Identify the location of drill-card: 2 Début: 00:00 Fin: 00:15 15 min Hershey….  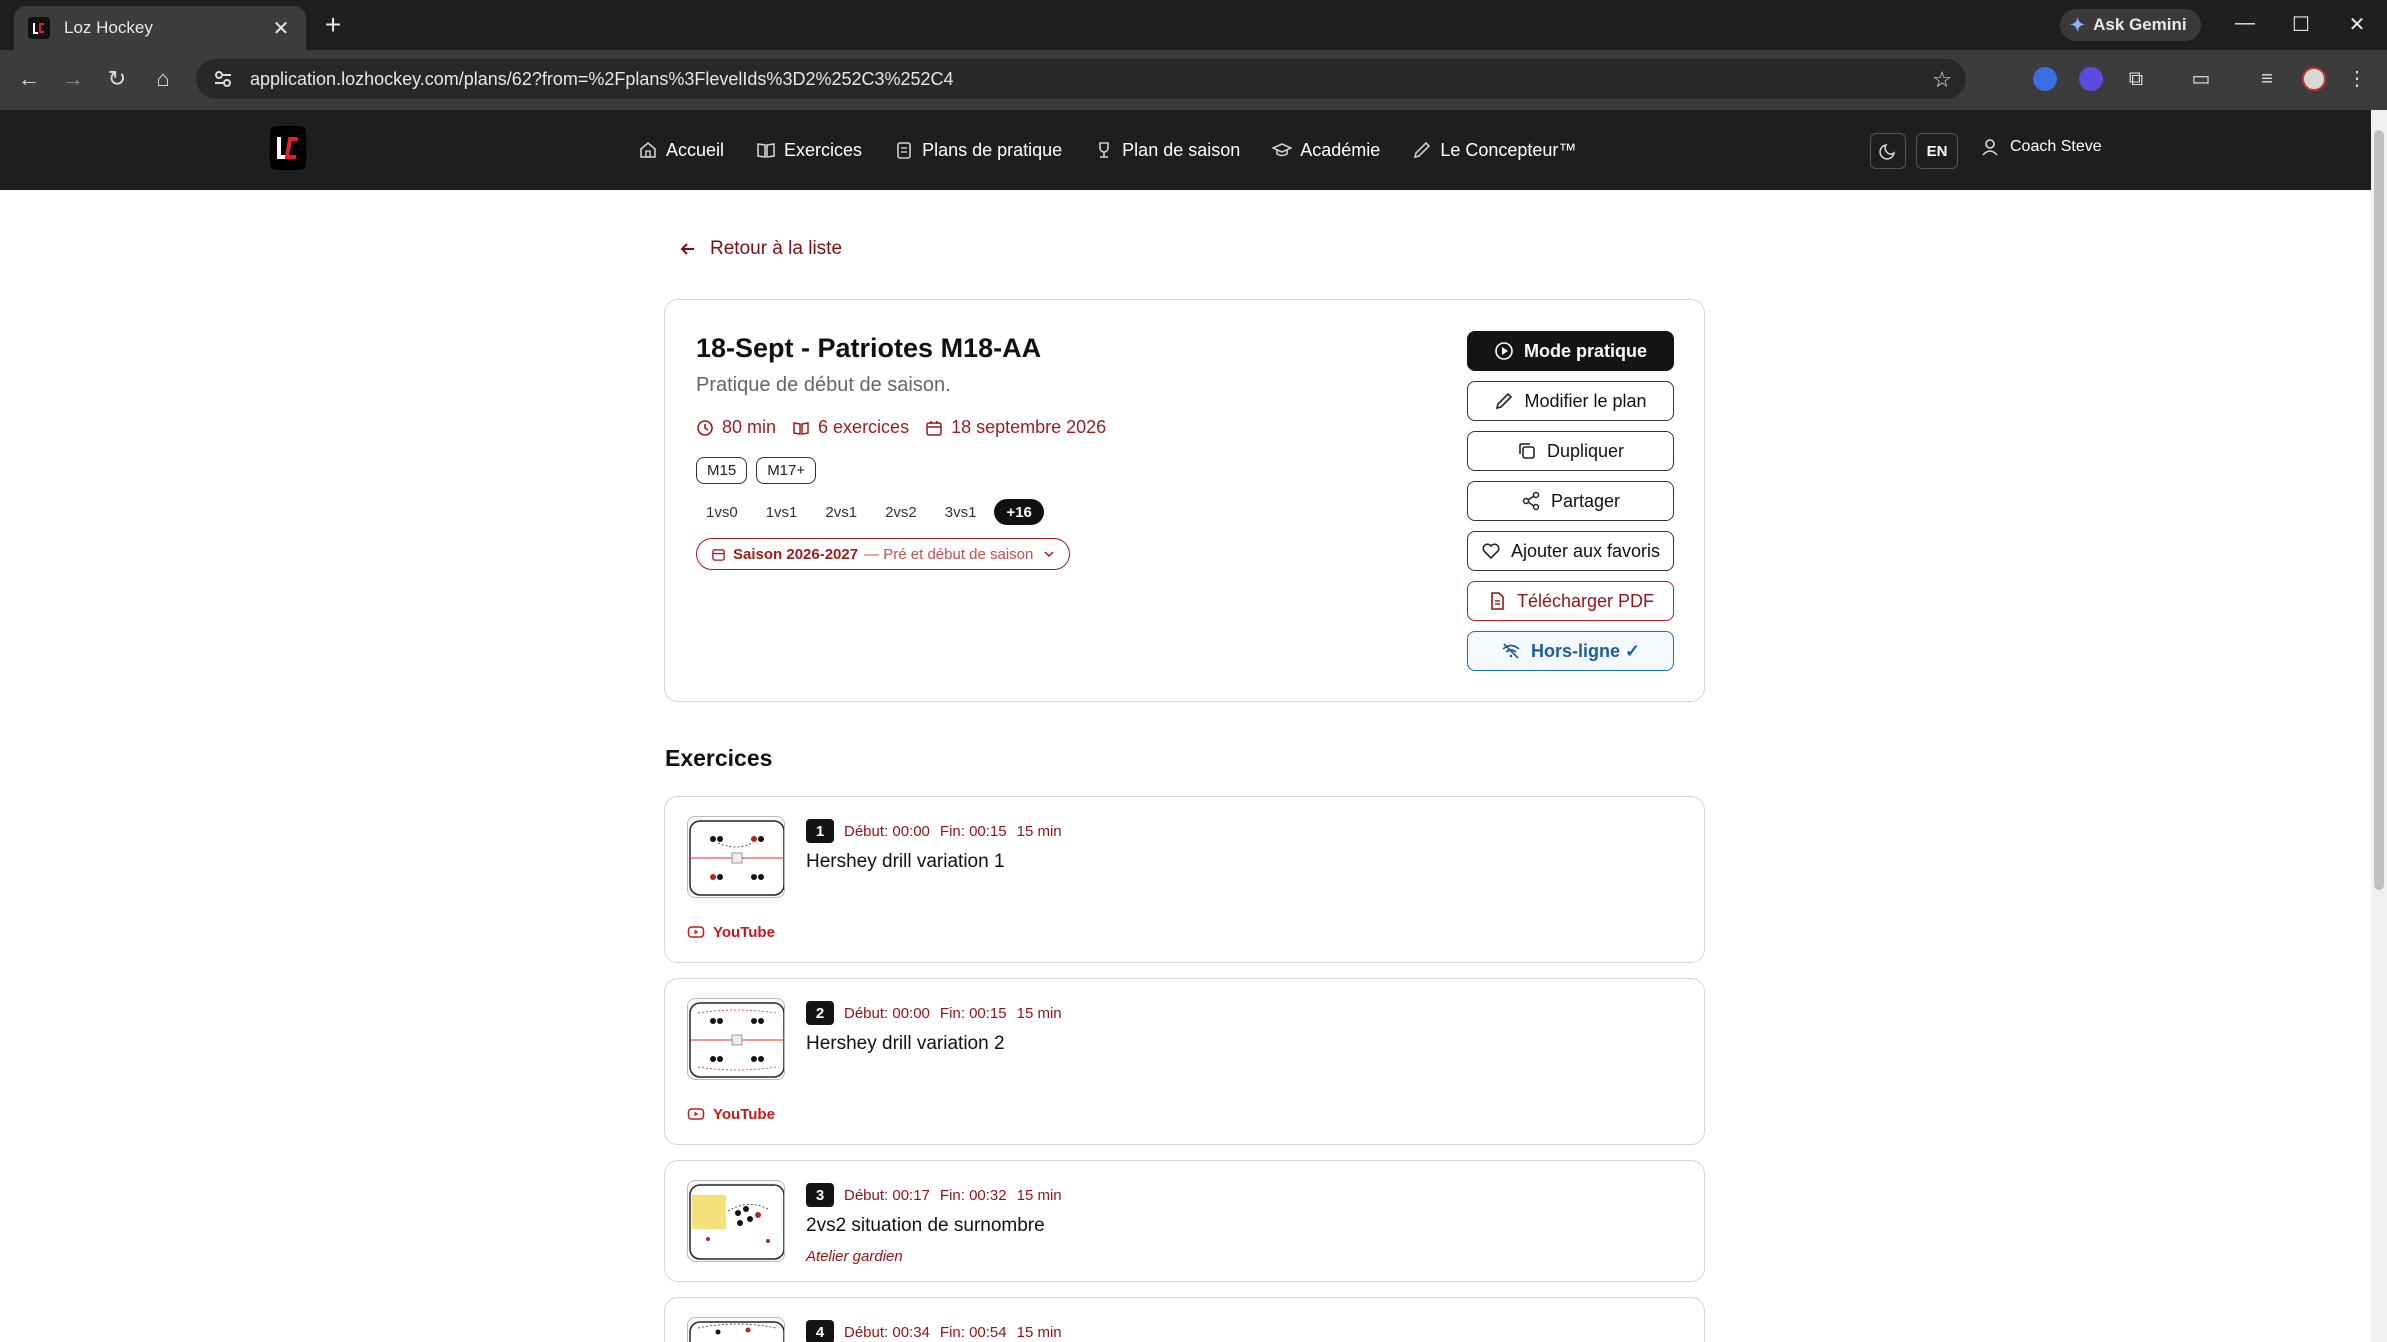
(1184, 1061).